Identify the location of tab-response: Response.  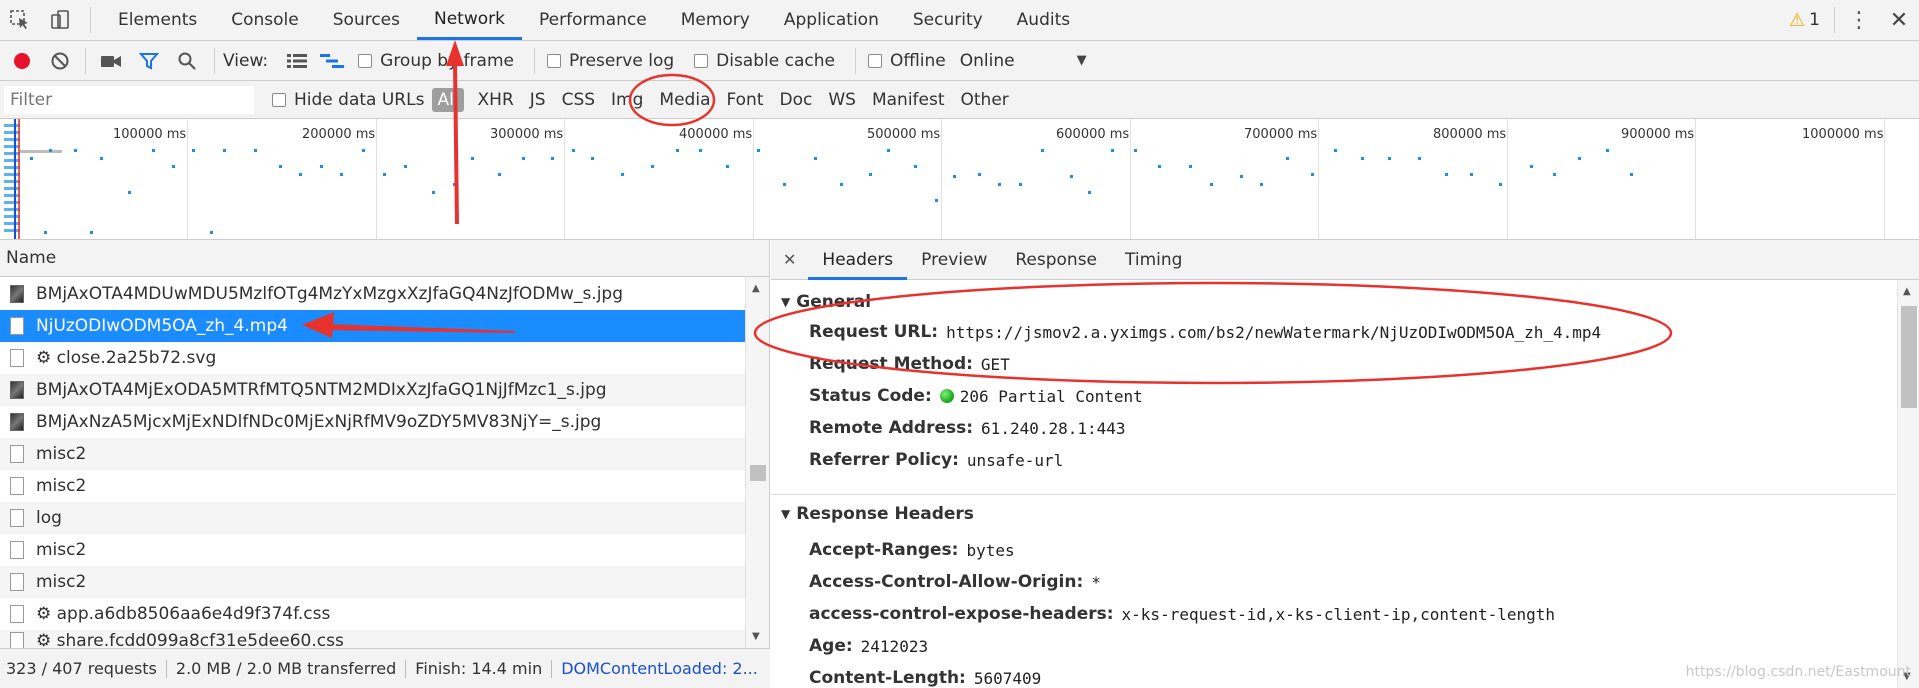
(1056, 260).